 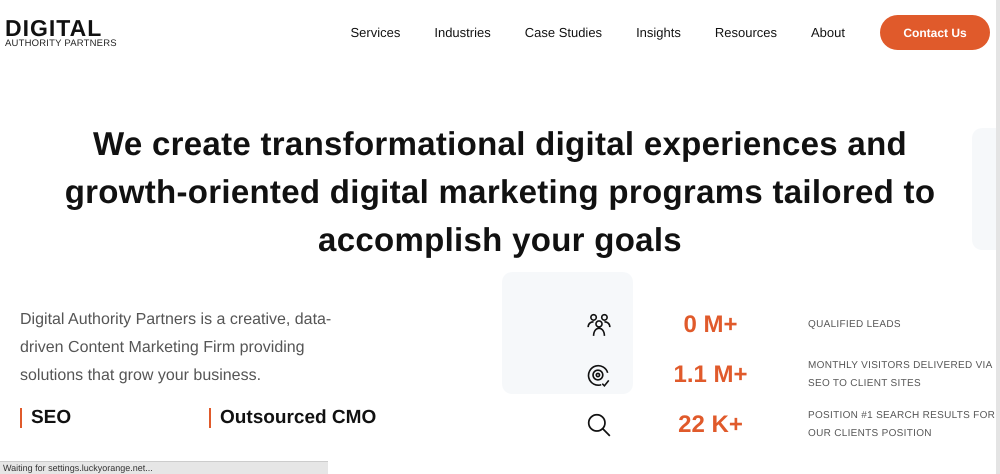 I want to click on nav-link: Services, so click(x=375, y=32).